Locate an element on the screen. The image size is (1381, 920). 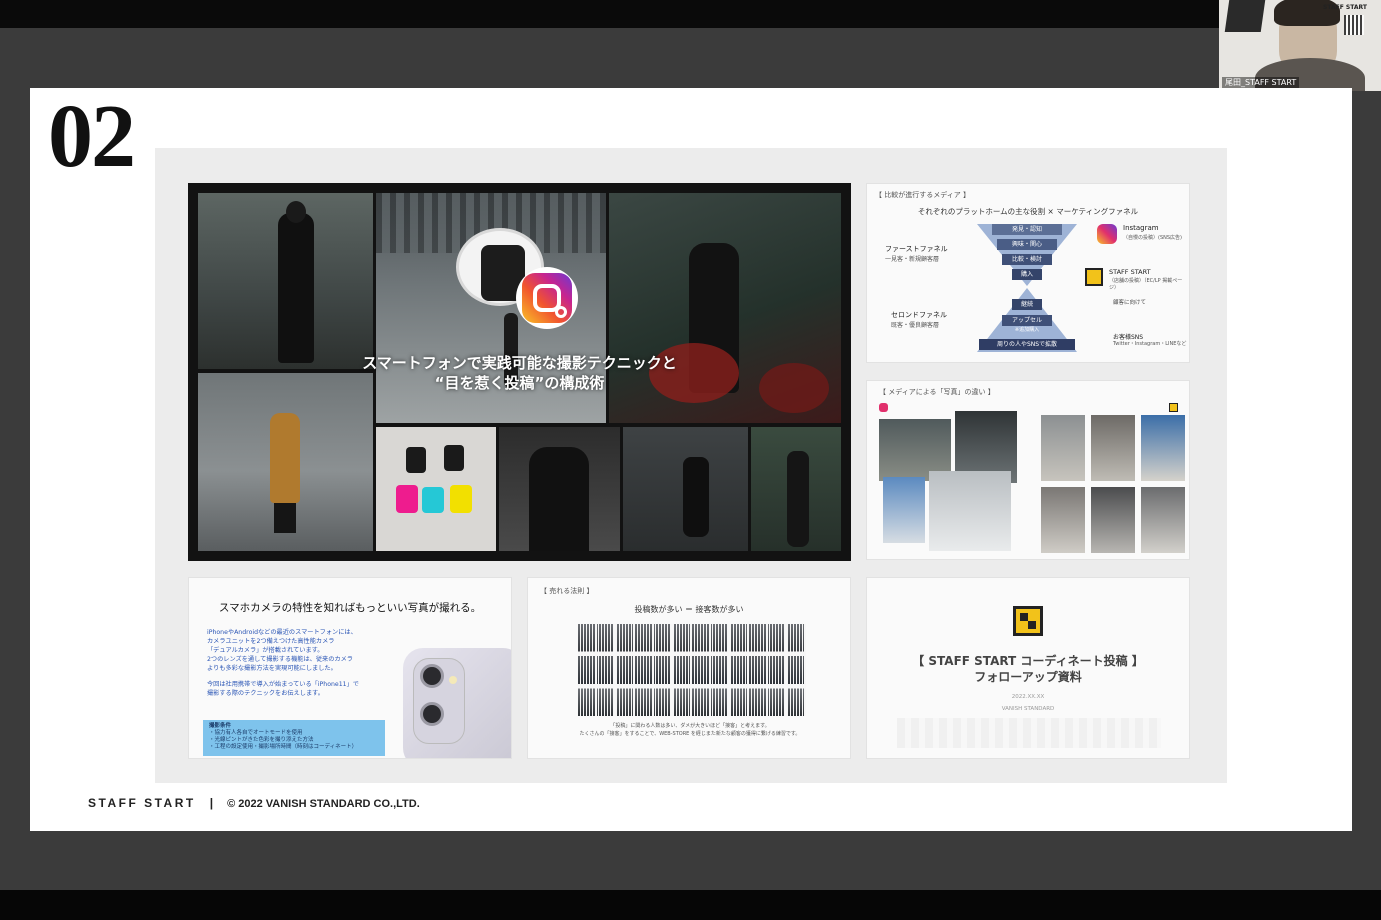
participant-name-label: 尾田_STAFF START is located at coordinates (1261, 82).